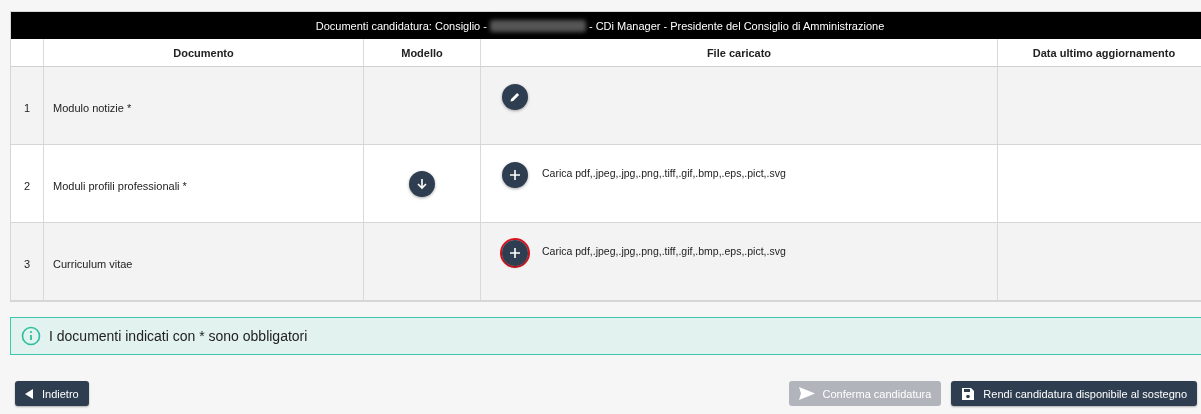 Image resolution: width=1201 pixels, height=414 pixels. I want to click on download-button, so click(422, 183).